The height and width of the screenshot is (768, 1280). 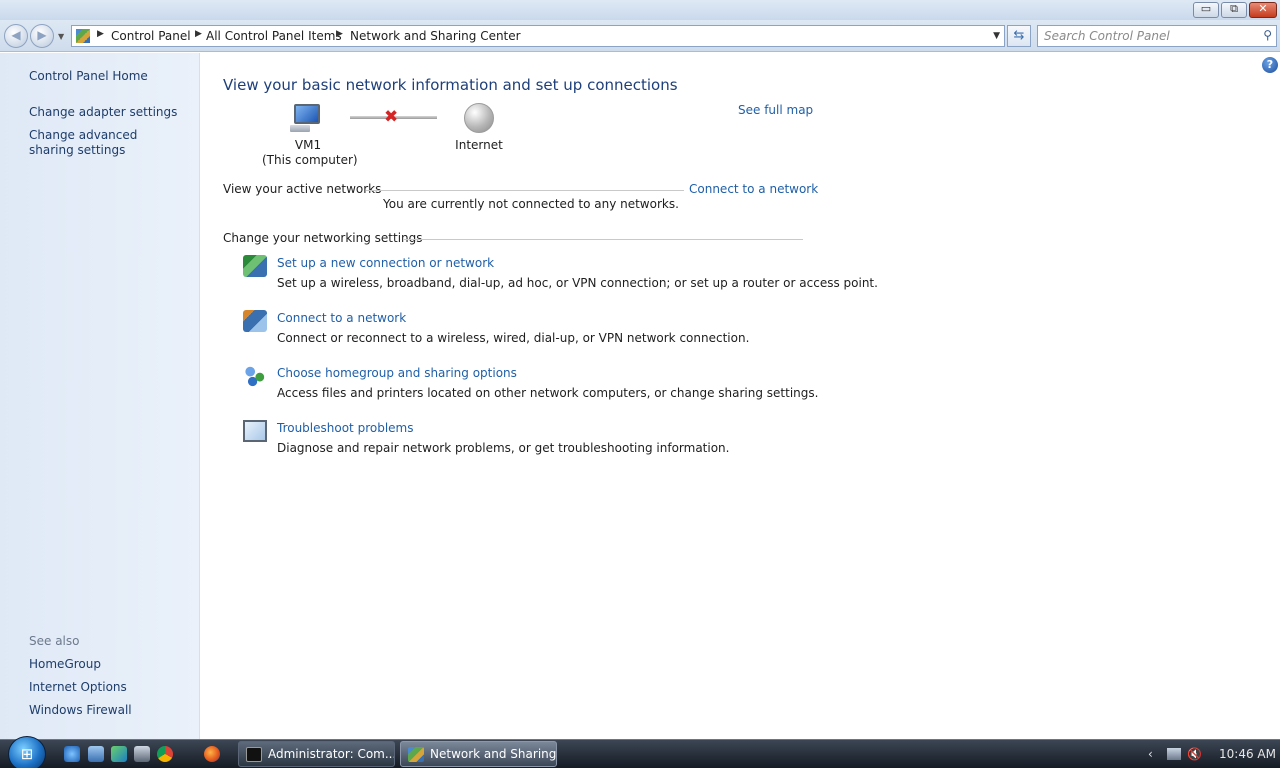 I want to click on network-tray-icon, so click(x=1174, y=754).